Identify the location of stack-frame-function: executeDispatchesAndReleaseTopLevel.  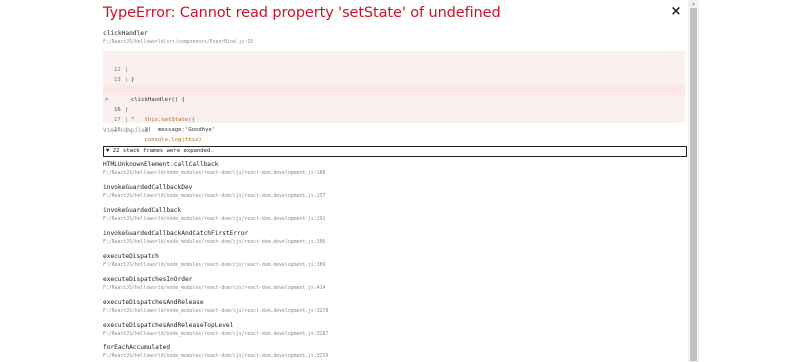
(168, 325).